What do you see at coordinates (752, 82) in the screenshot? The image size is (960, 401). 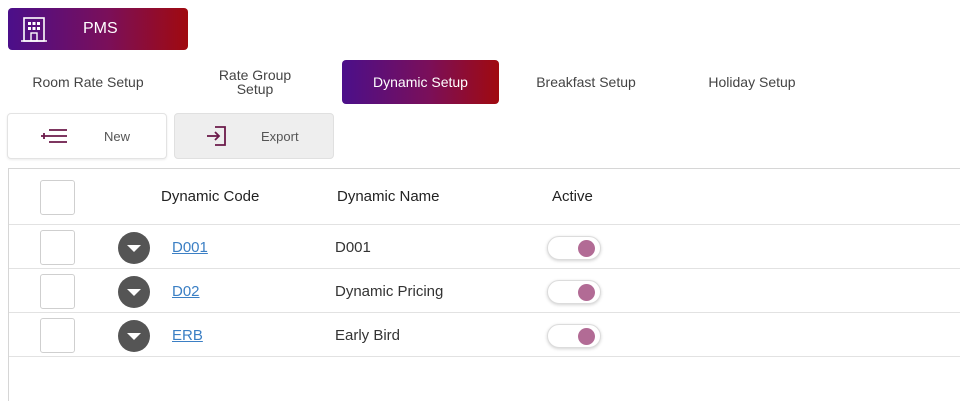 I see `tab-holiday-setup: Holiday Setup` at bounding box center [752, 82].